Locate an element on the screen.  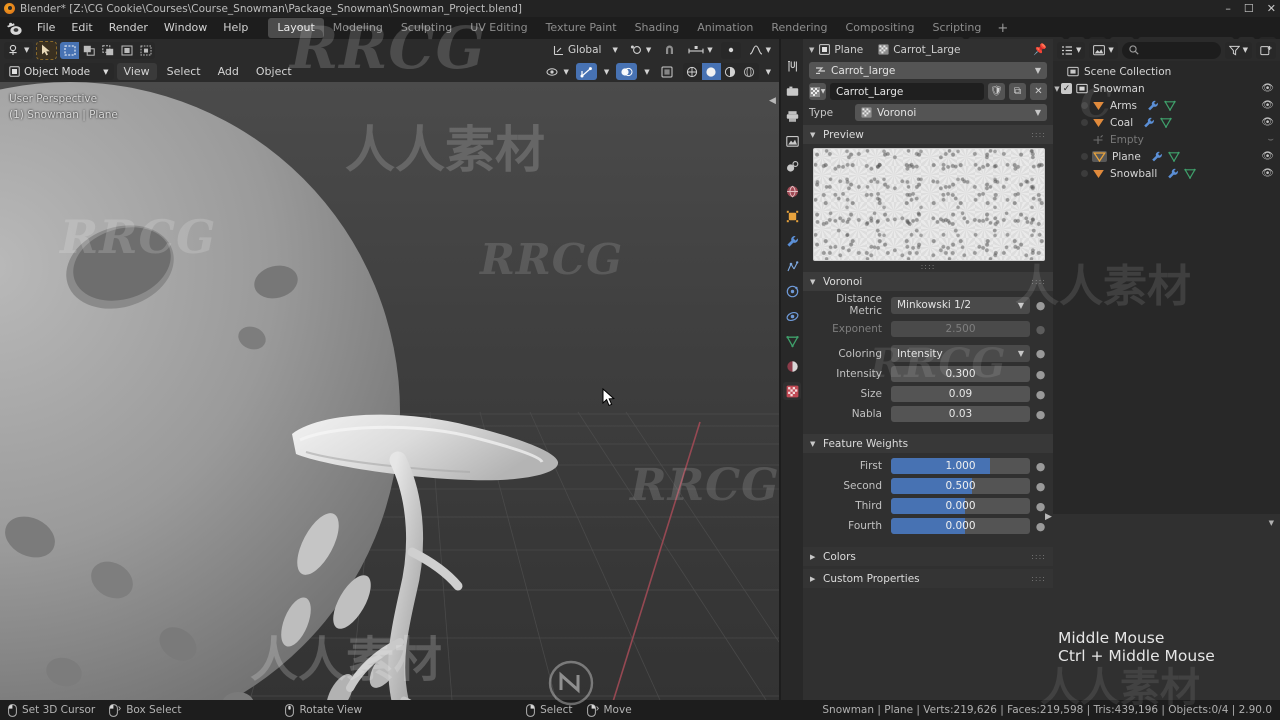
properties-tab-view-layer is located at coordinates (792, 141).